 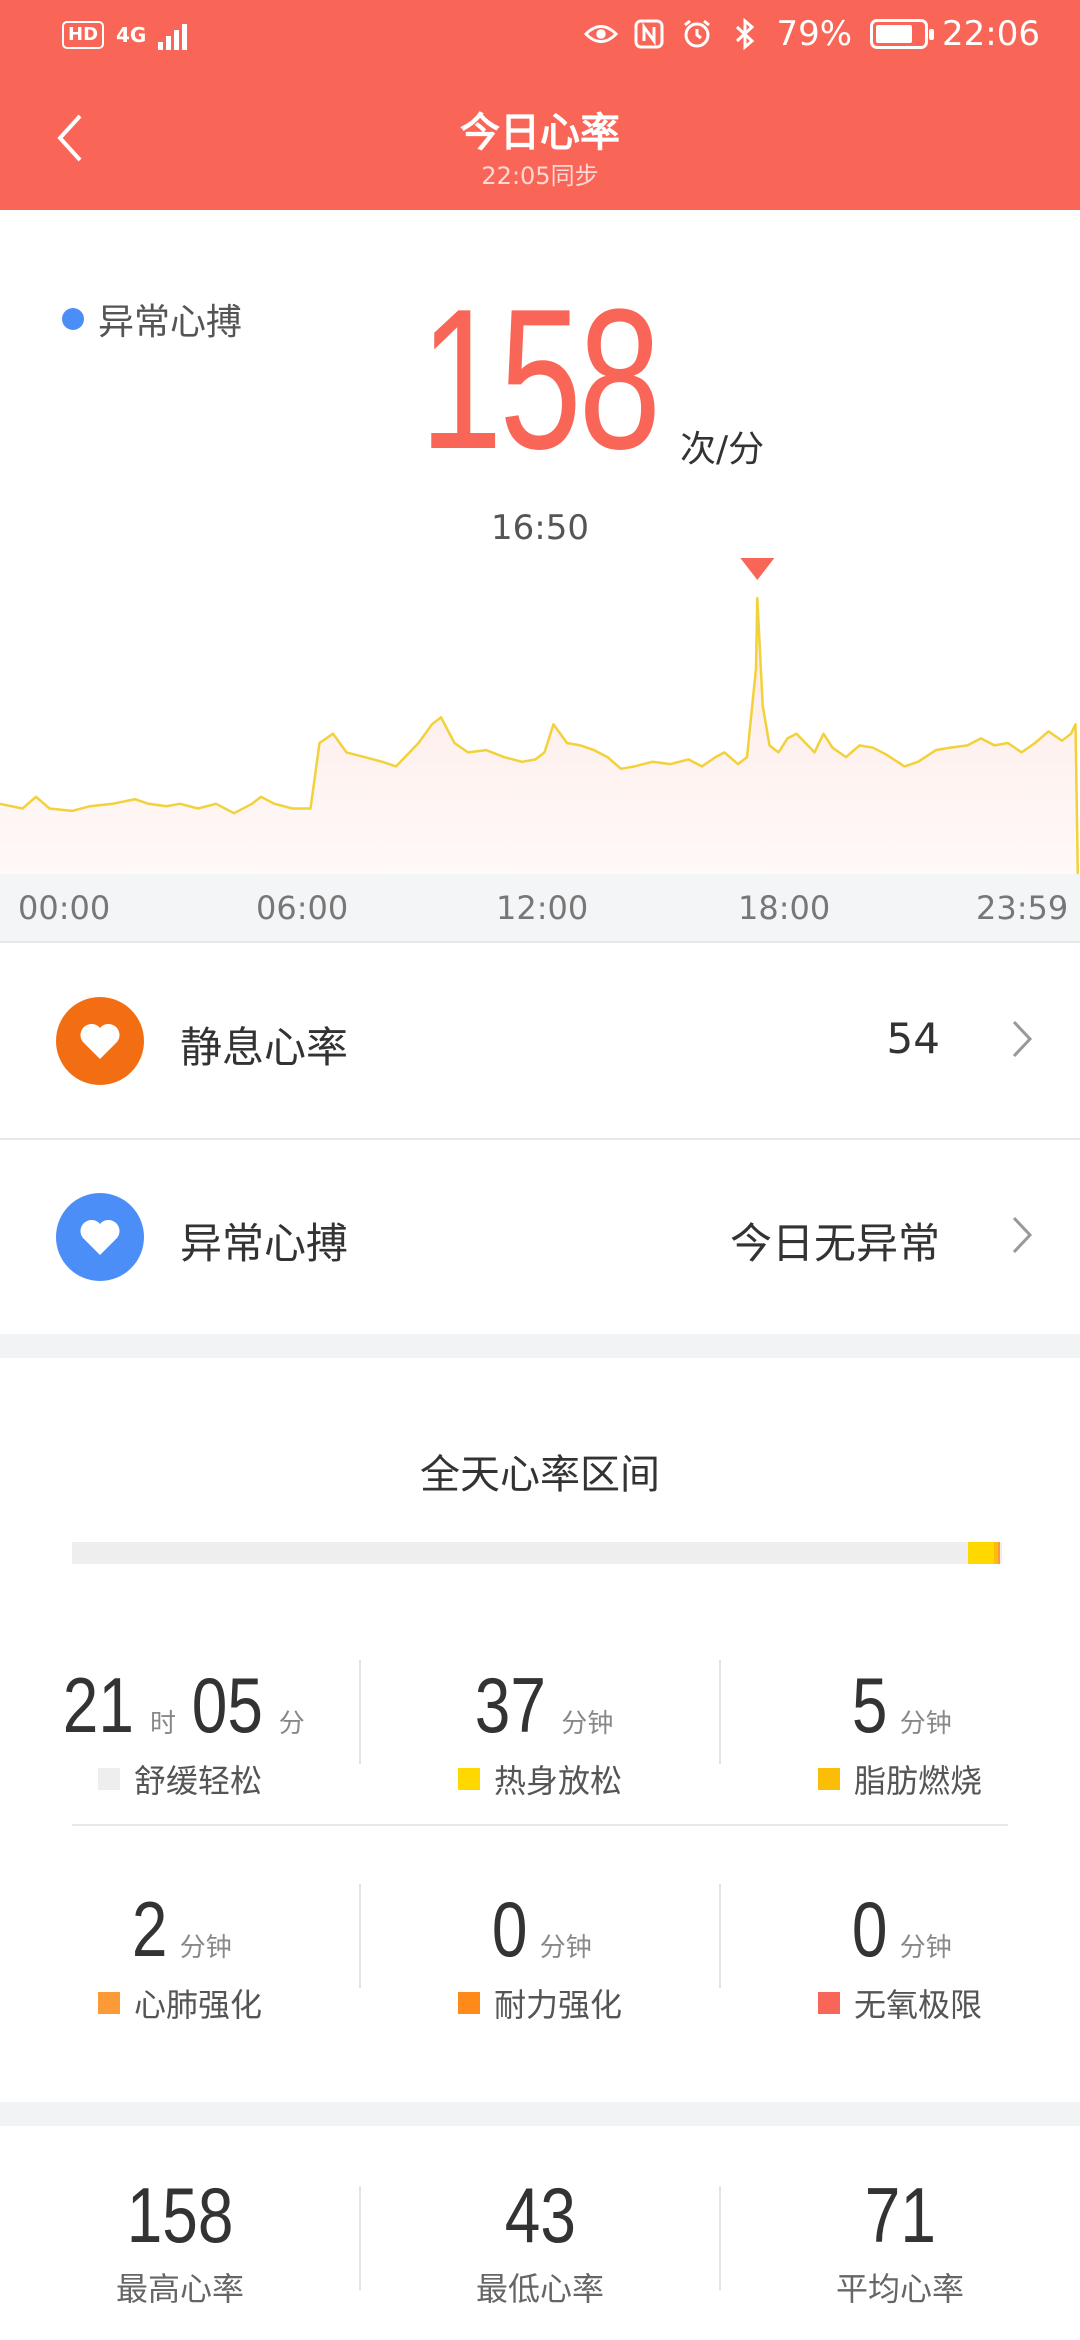 I want to click on zone-stat: 2 分钟心肺强化, so click(x=180, y=1955).